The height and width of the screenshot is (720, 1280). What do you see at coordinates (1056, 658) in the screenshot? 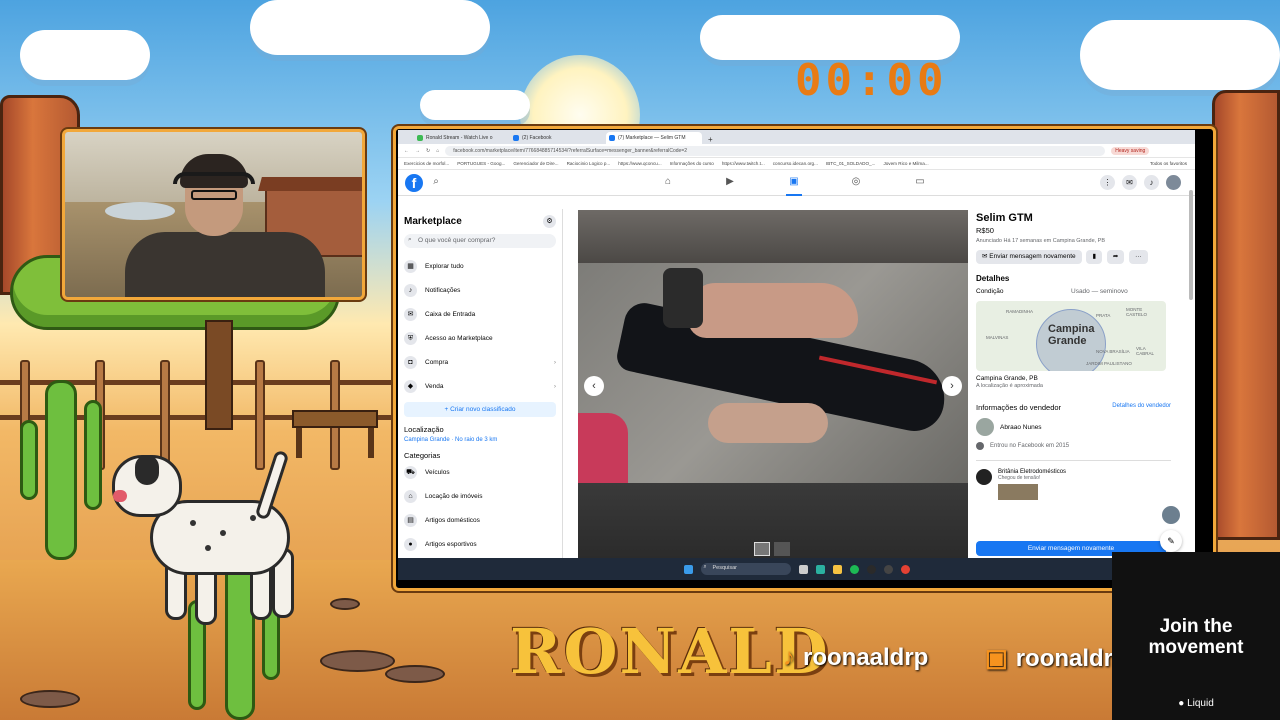
I see `twitch-handle: ▣ roonaldrp` at bounding box center [1056, 658].